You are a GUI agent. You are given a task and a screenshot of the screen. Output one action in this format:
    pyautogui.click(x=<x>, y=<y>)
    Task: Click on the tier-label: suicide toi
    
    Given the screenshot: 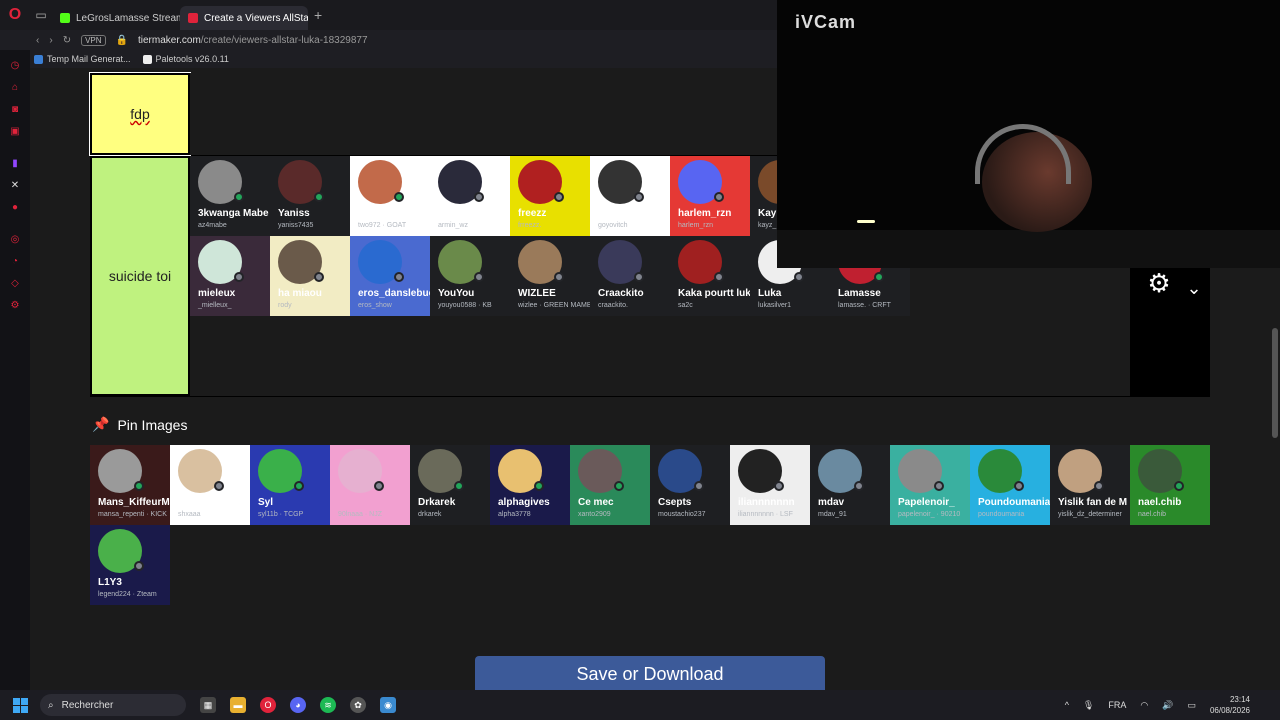 What is the action you would take?
    pyautogui.click(x=140, y=276)
    